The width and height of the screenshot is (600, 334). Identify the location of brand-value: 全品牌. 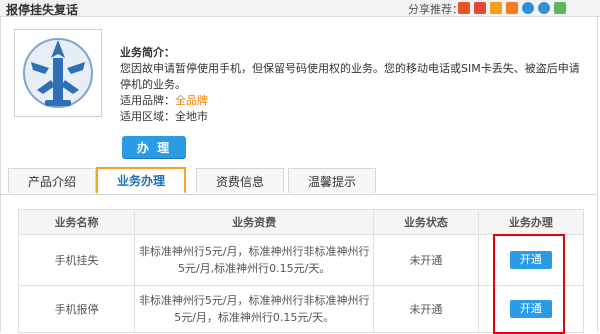
(191, 100).